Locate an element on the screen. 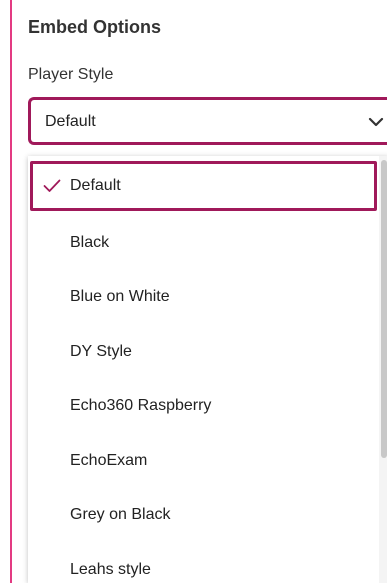  option-label: Echo360 Raspberry is located at coordinates (141, 406).